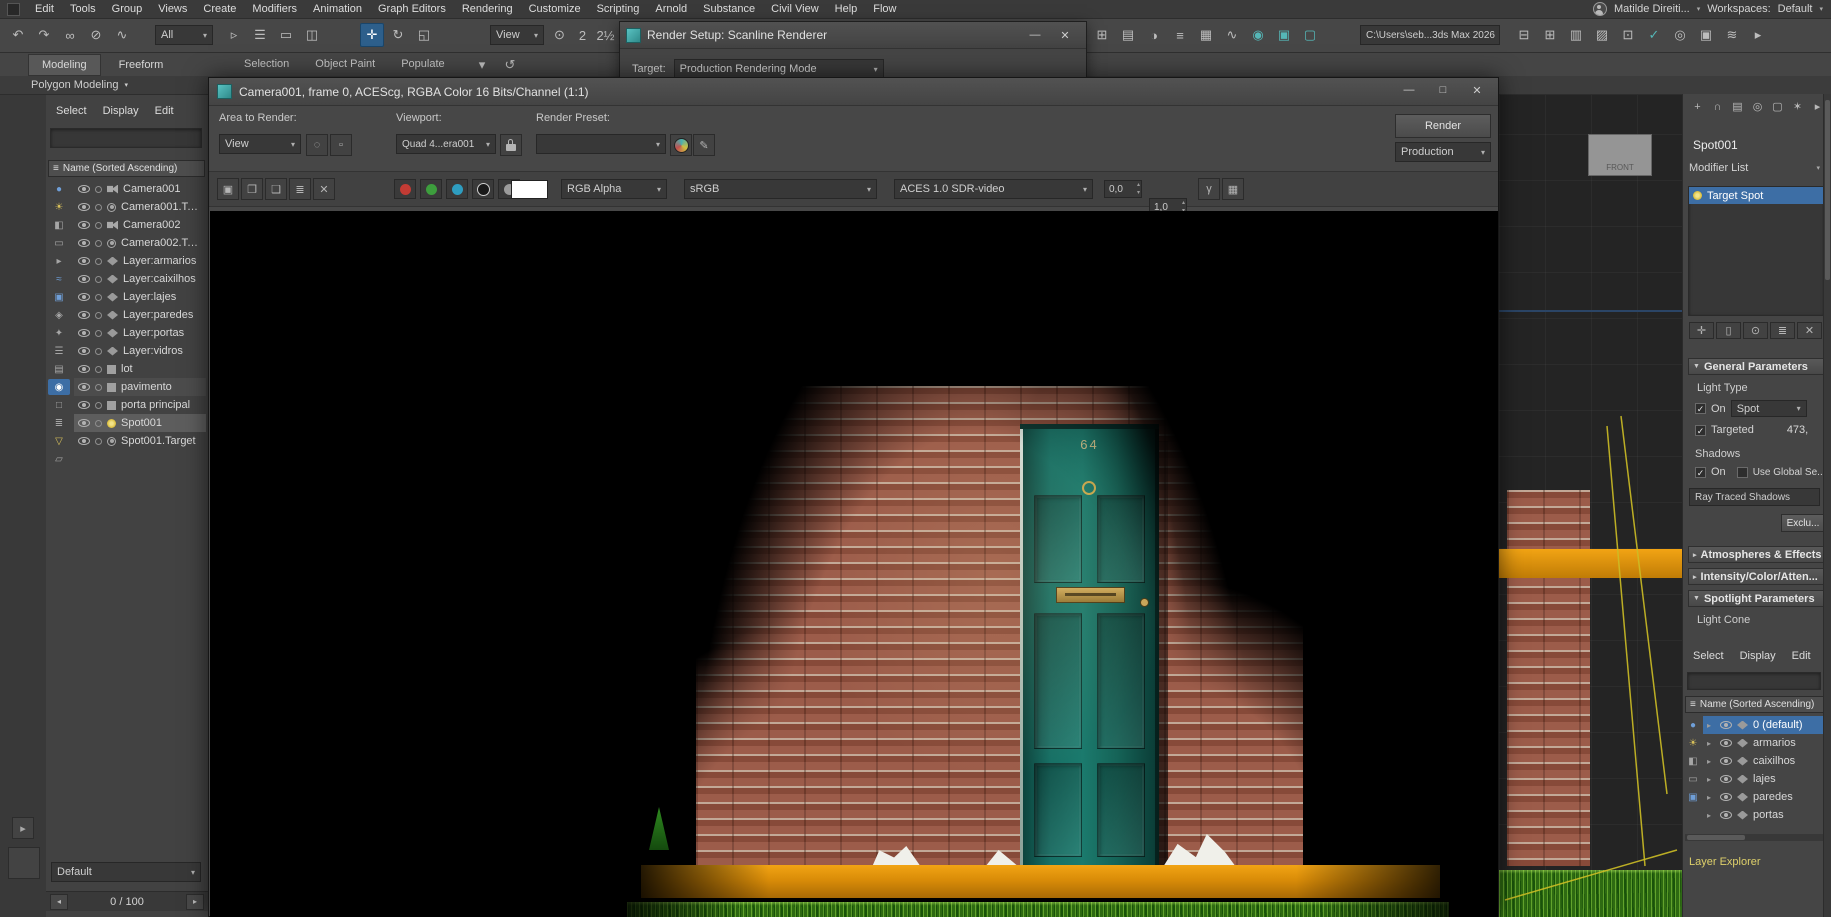 This screenshot has height=917, width=1831. Describe the element at coordinates (276, 189) in the screenshot. I see `clone-window-icon: ❑` at that location.